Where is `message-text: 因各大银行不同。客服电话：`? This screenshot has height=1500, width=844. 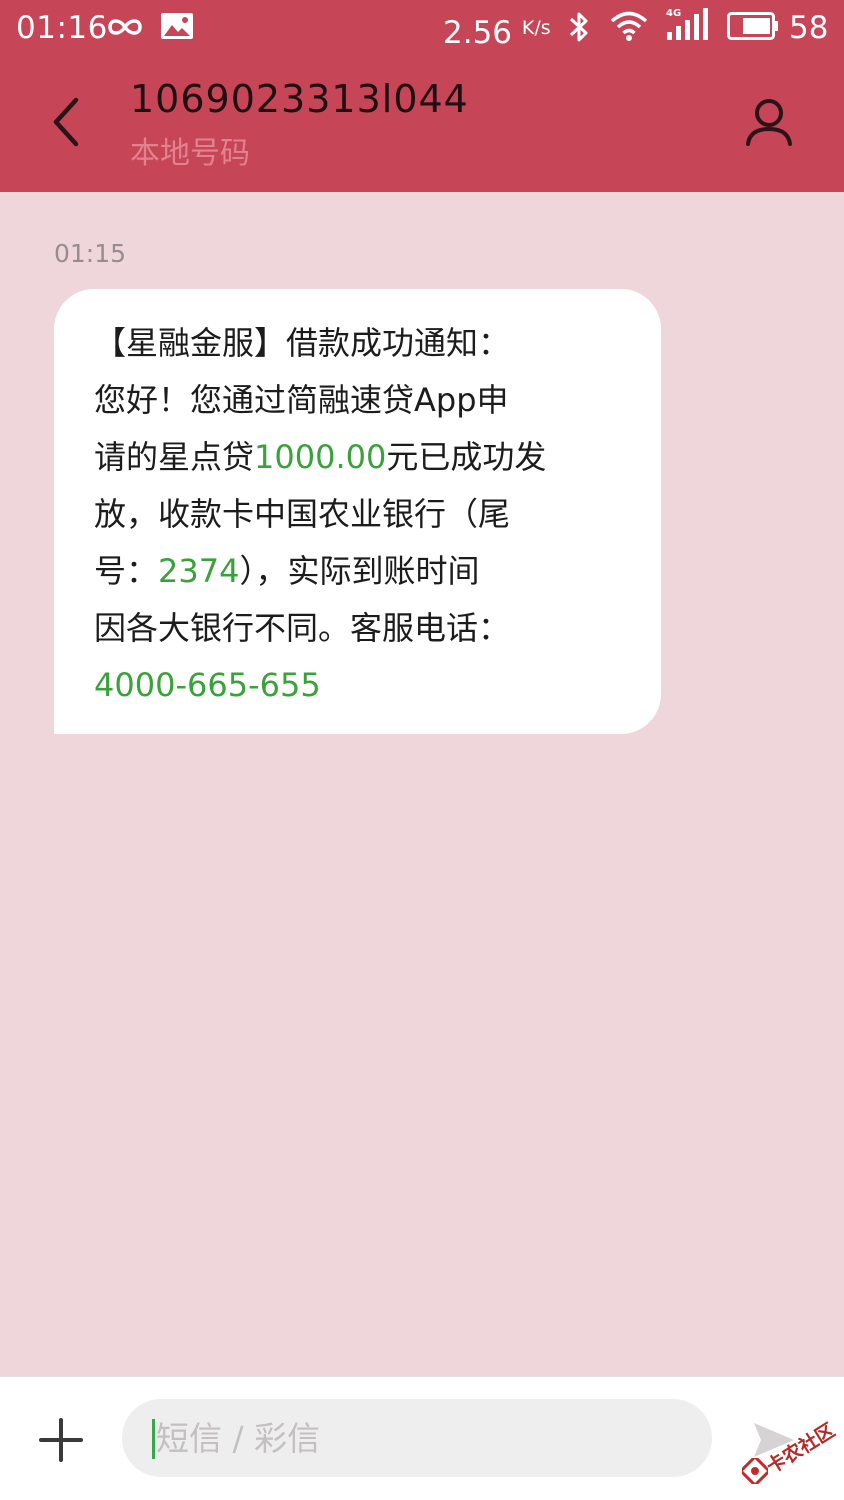 message-text: 因各大银行不同。客服电话： is located at coordinates (302, 628).